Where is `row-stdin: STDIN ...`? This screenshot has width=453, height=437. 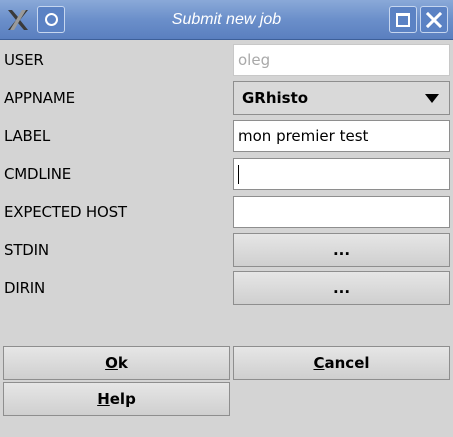
row-stdin: STDIN ... is located at coordinates (226, 250).